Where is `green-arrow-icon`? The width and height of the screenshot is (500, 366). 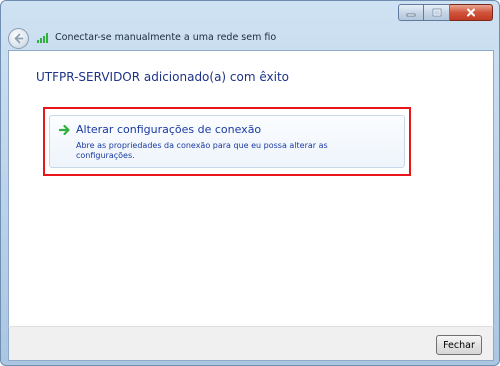 green-arrow-icon is located at coordinates (64, 130).